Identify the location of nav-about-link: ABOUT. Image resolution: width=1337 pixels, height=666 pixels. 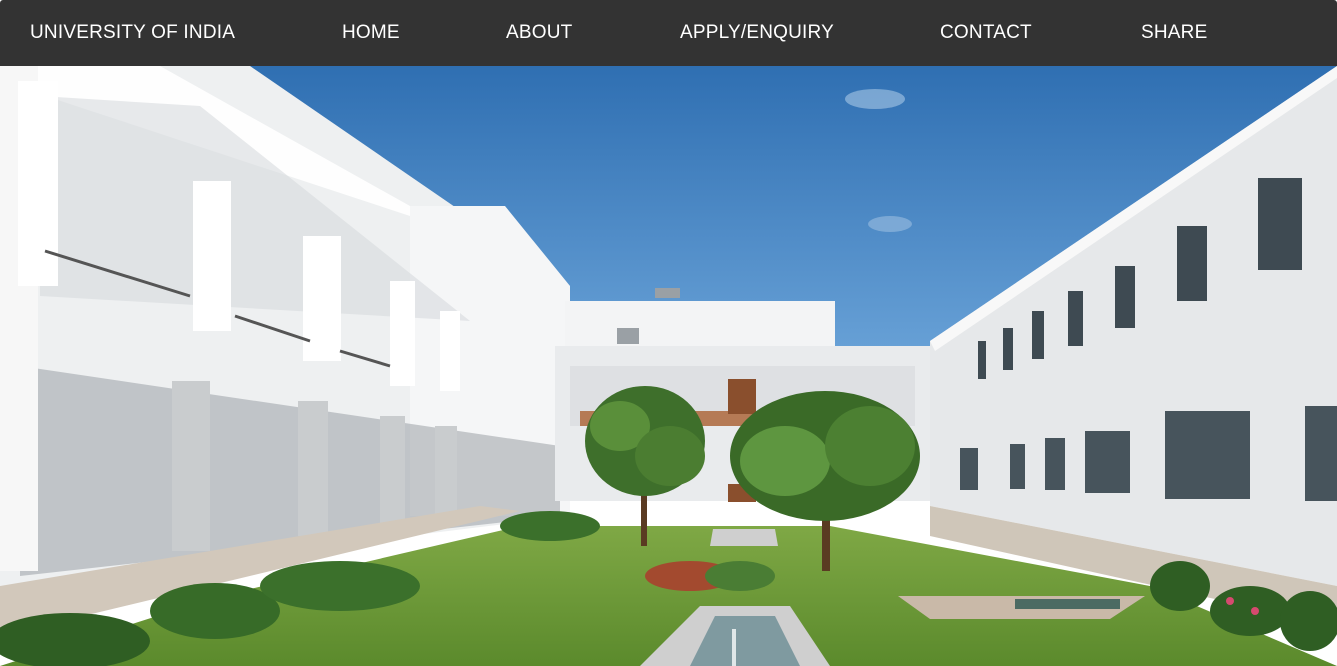
(539, 33).